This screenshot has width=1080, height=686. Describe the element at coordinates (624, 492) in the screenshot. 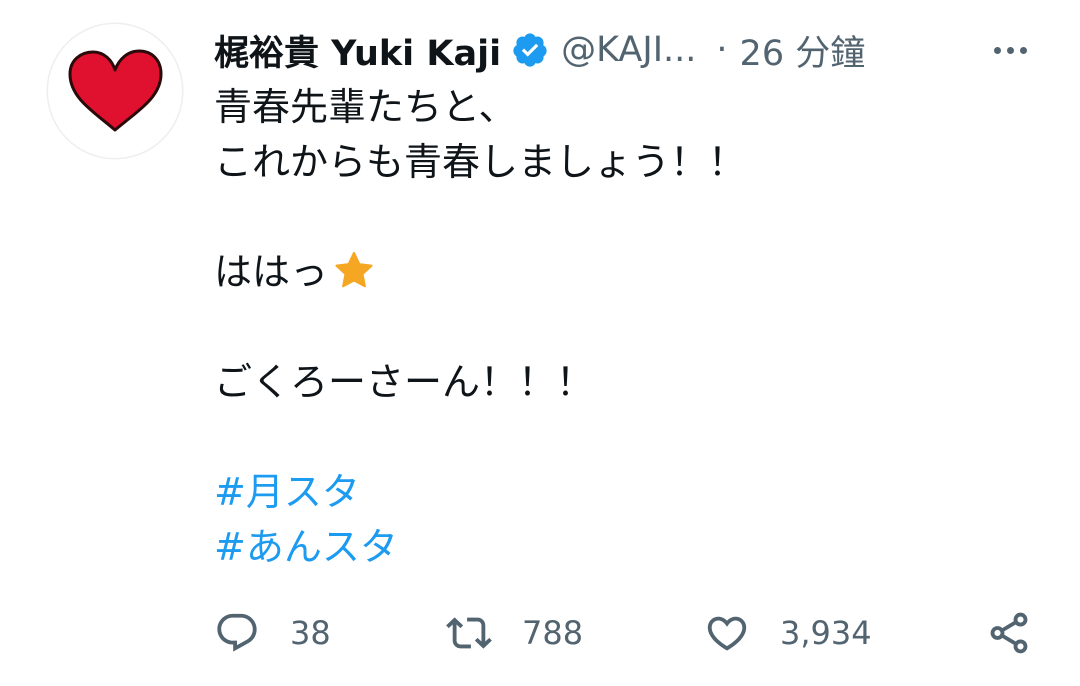

I see `hashtag-link: #月スタ` at that location.